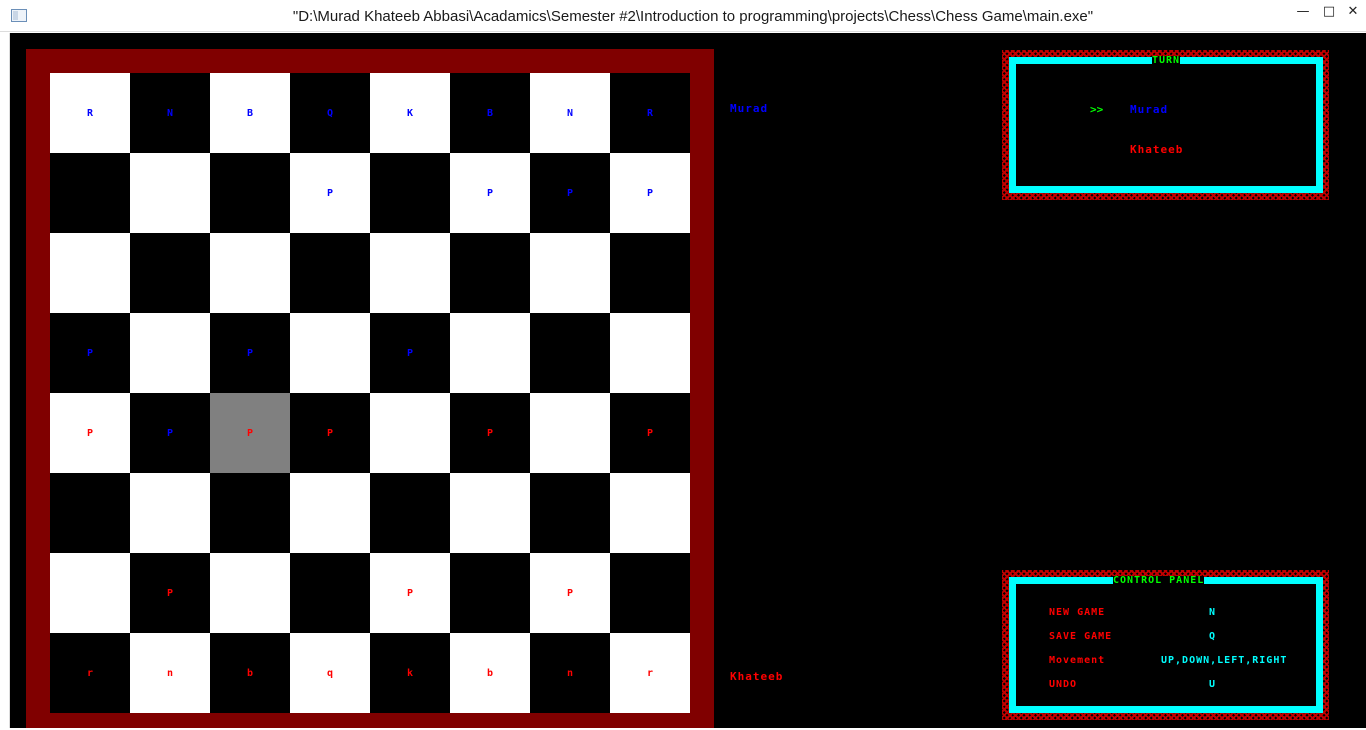 Image resolution: width=1366 pixels, height=730 pixels. Describe the element at coordinates (170, 593) in the screenshot. I see `square-b2: P` at that location.